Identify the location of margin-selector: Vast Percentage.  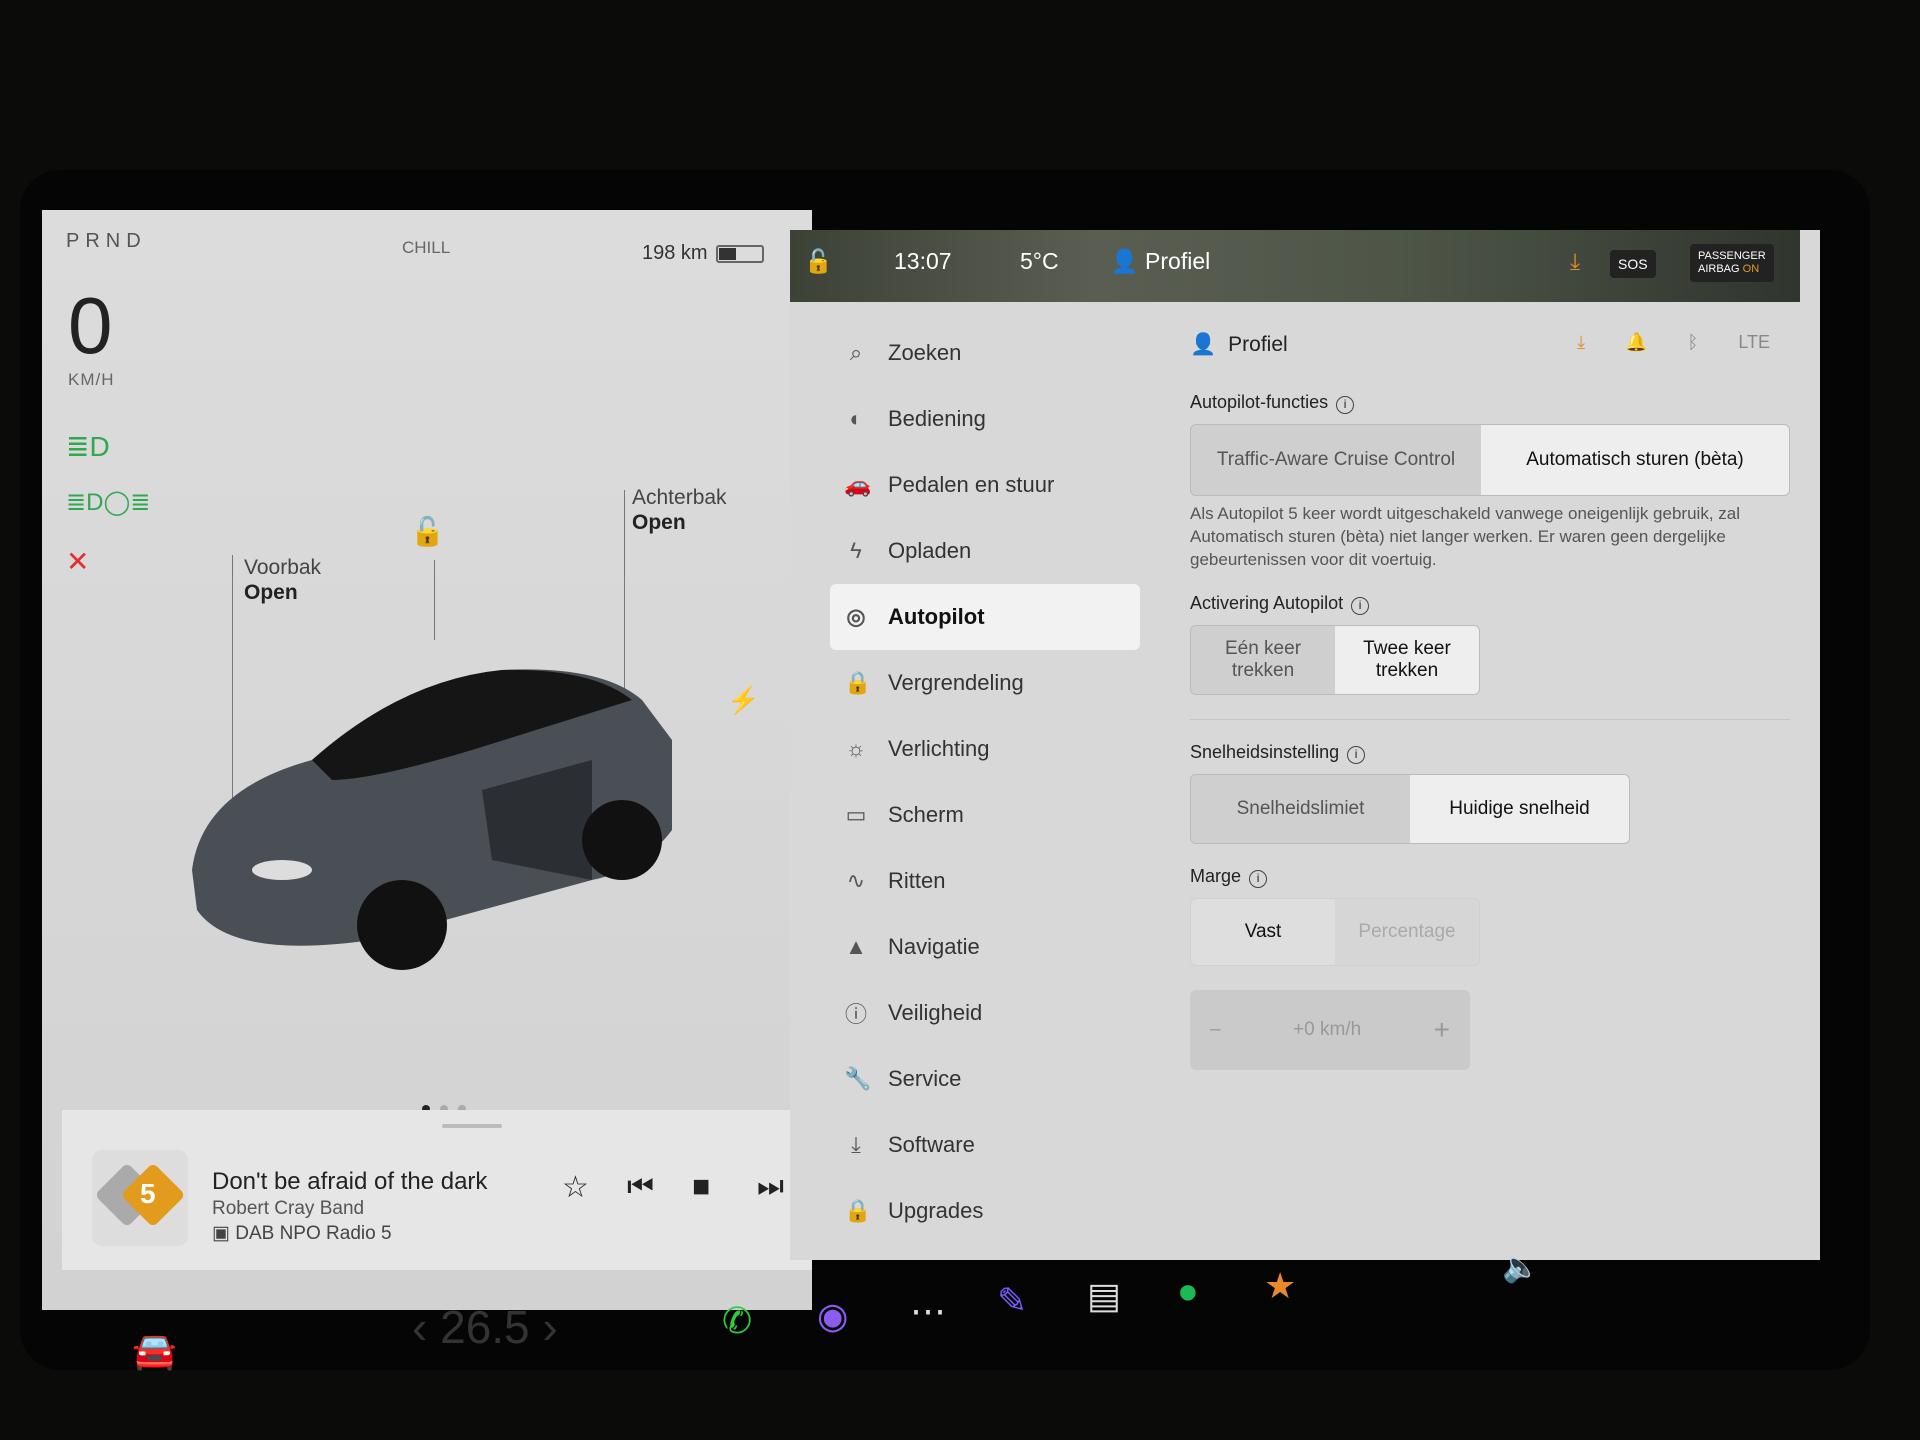
(1335, 932).